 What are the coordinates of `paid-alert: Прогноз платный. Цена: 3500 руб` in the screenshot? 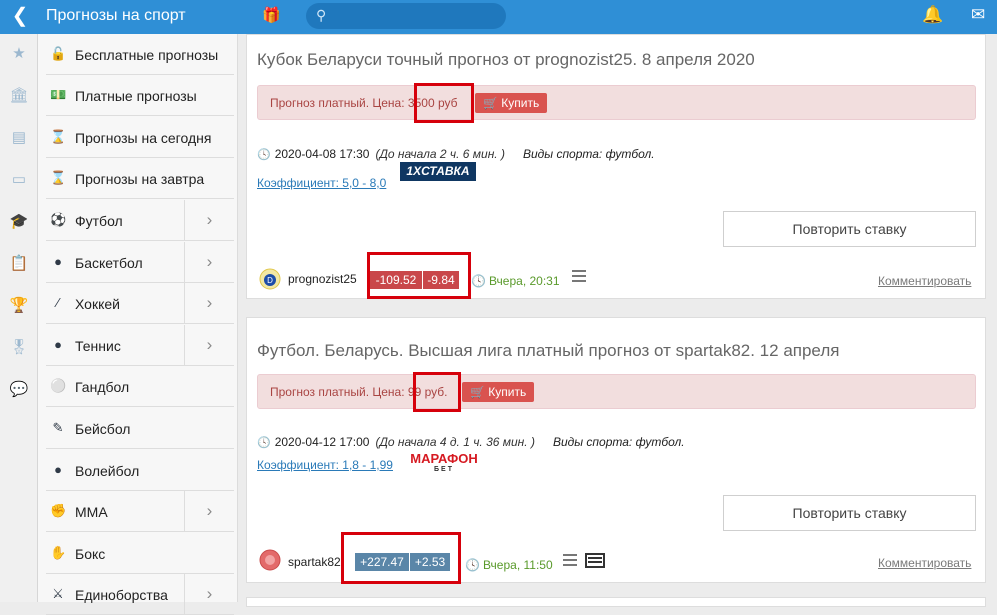 It's located at (616, 102).